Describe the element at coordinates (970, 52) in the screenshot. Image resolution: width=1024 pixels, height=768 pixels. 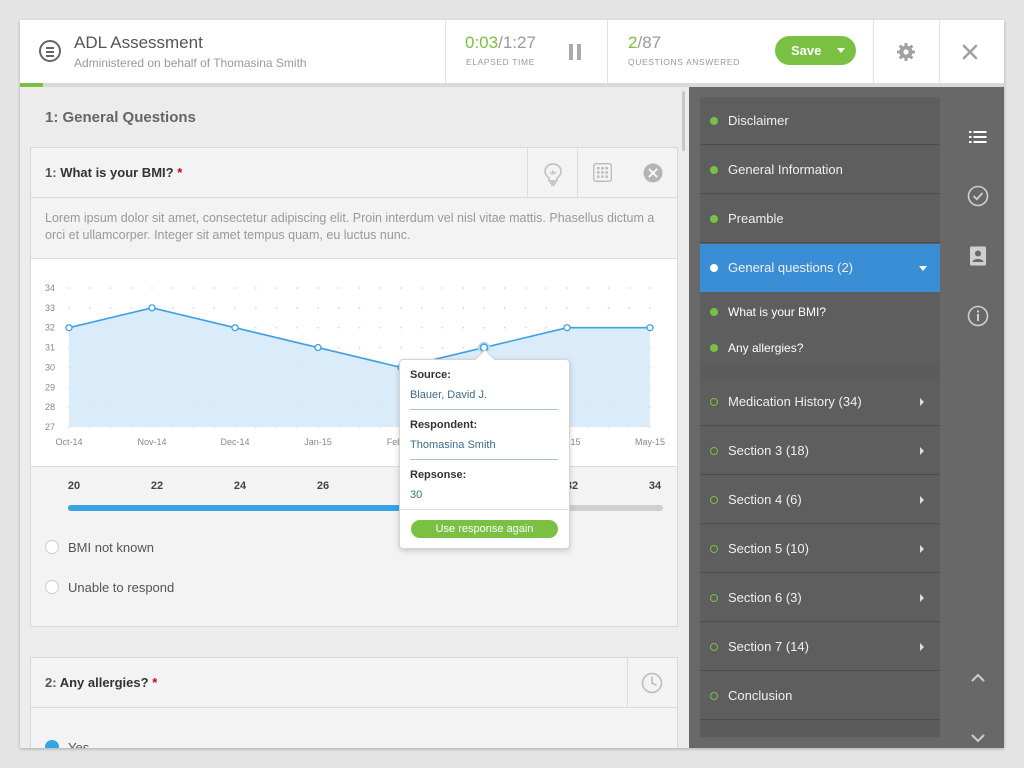
I see `close-icon` at that location.